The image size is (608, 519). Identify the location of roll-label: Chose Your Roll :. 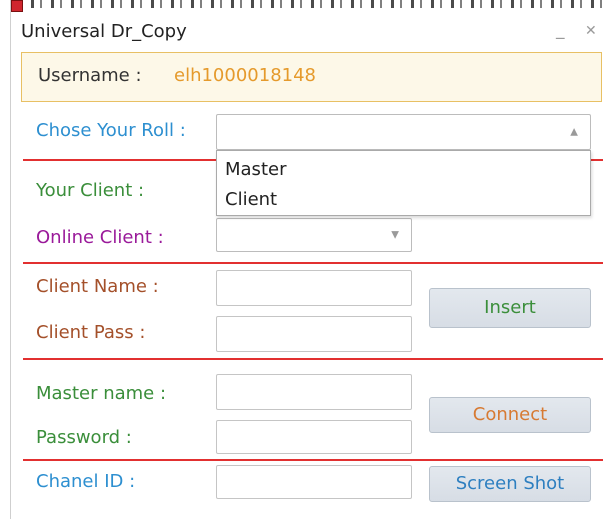
(111, 130).